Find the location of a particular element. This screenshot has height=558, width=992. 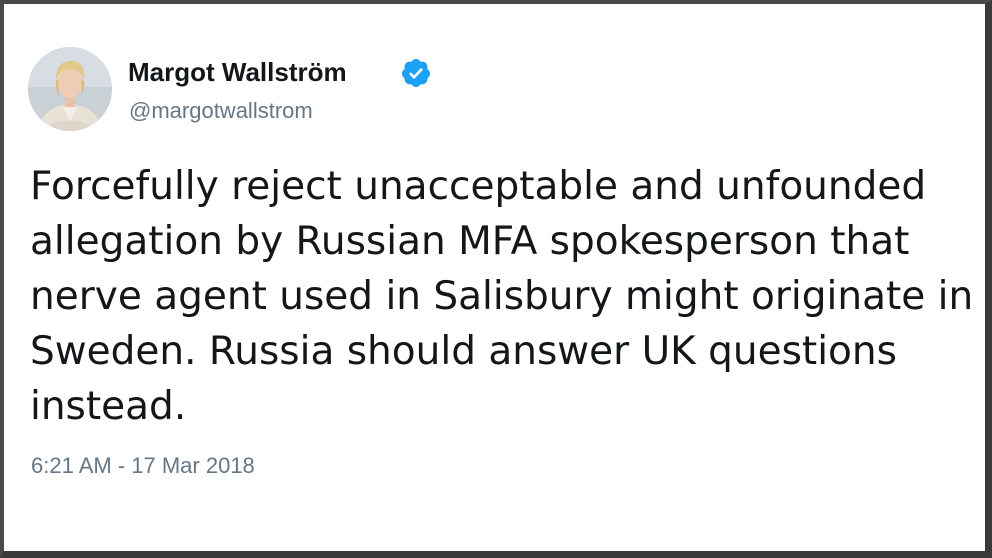

avatar is located at coordinates (70, 89).